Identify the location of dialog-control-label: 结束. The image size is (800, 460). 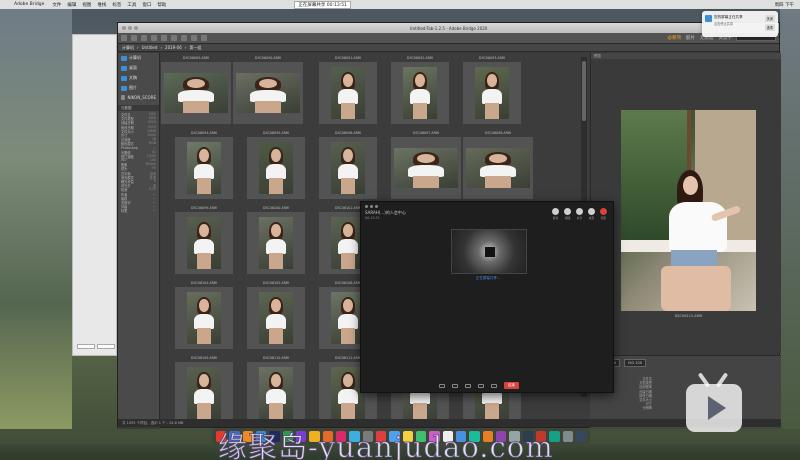
(603, 218).